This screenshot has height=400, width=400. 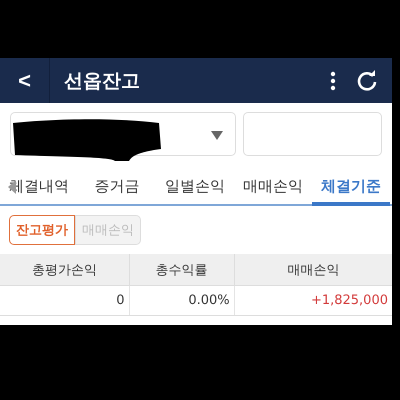 I want to click on left-arrow-icon, so click(x=12, y=187).